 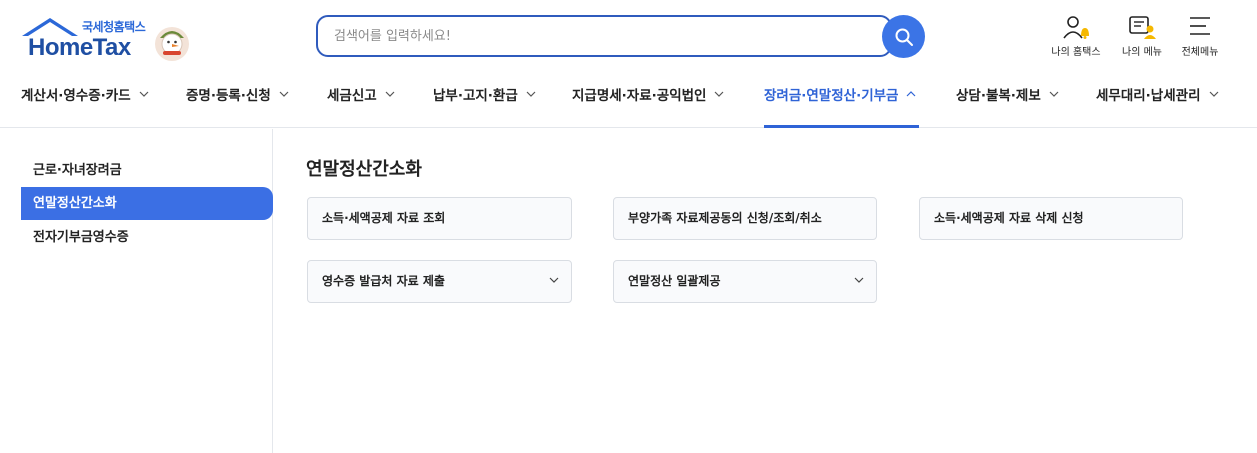 I want to click on card-deduction-data-view: 소득·세액공제 자료 조회, so click(x=439, y=218).